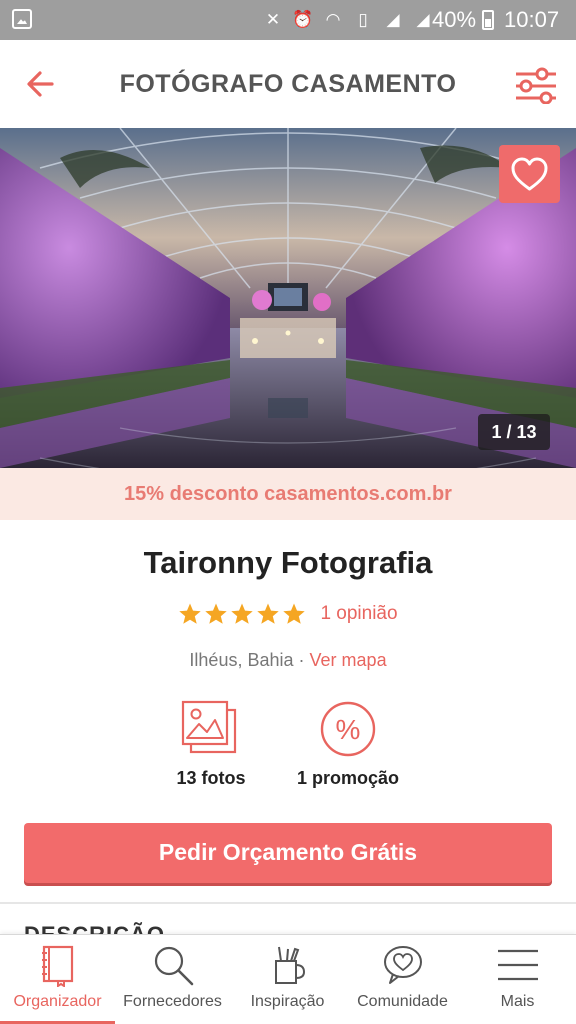  I want to click on nav-fornecedores: Fornecedores, so click(172, 979).